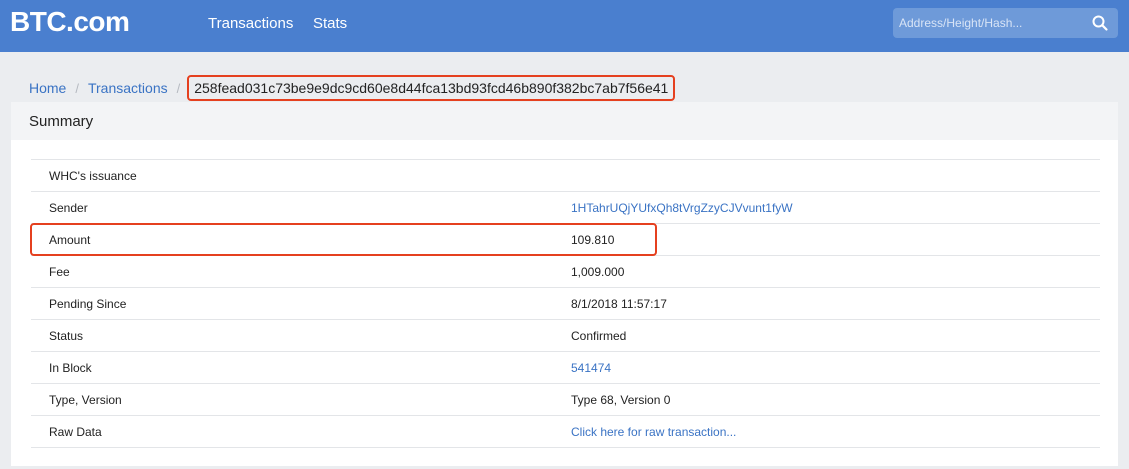  What do you see at coordinates (682, 208) in the screenshot?
I see `sender-address-link: 1HTahrUQjYUfxQh8tVrgZzyCJVvunt1fyW` at bounding box center [682, 208].